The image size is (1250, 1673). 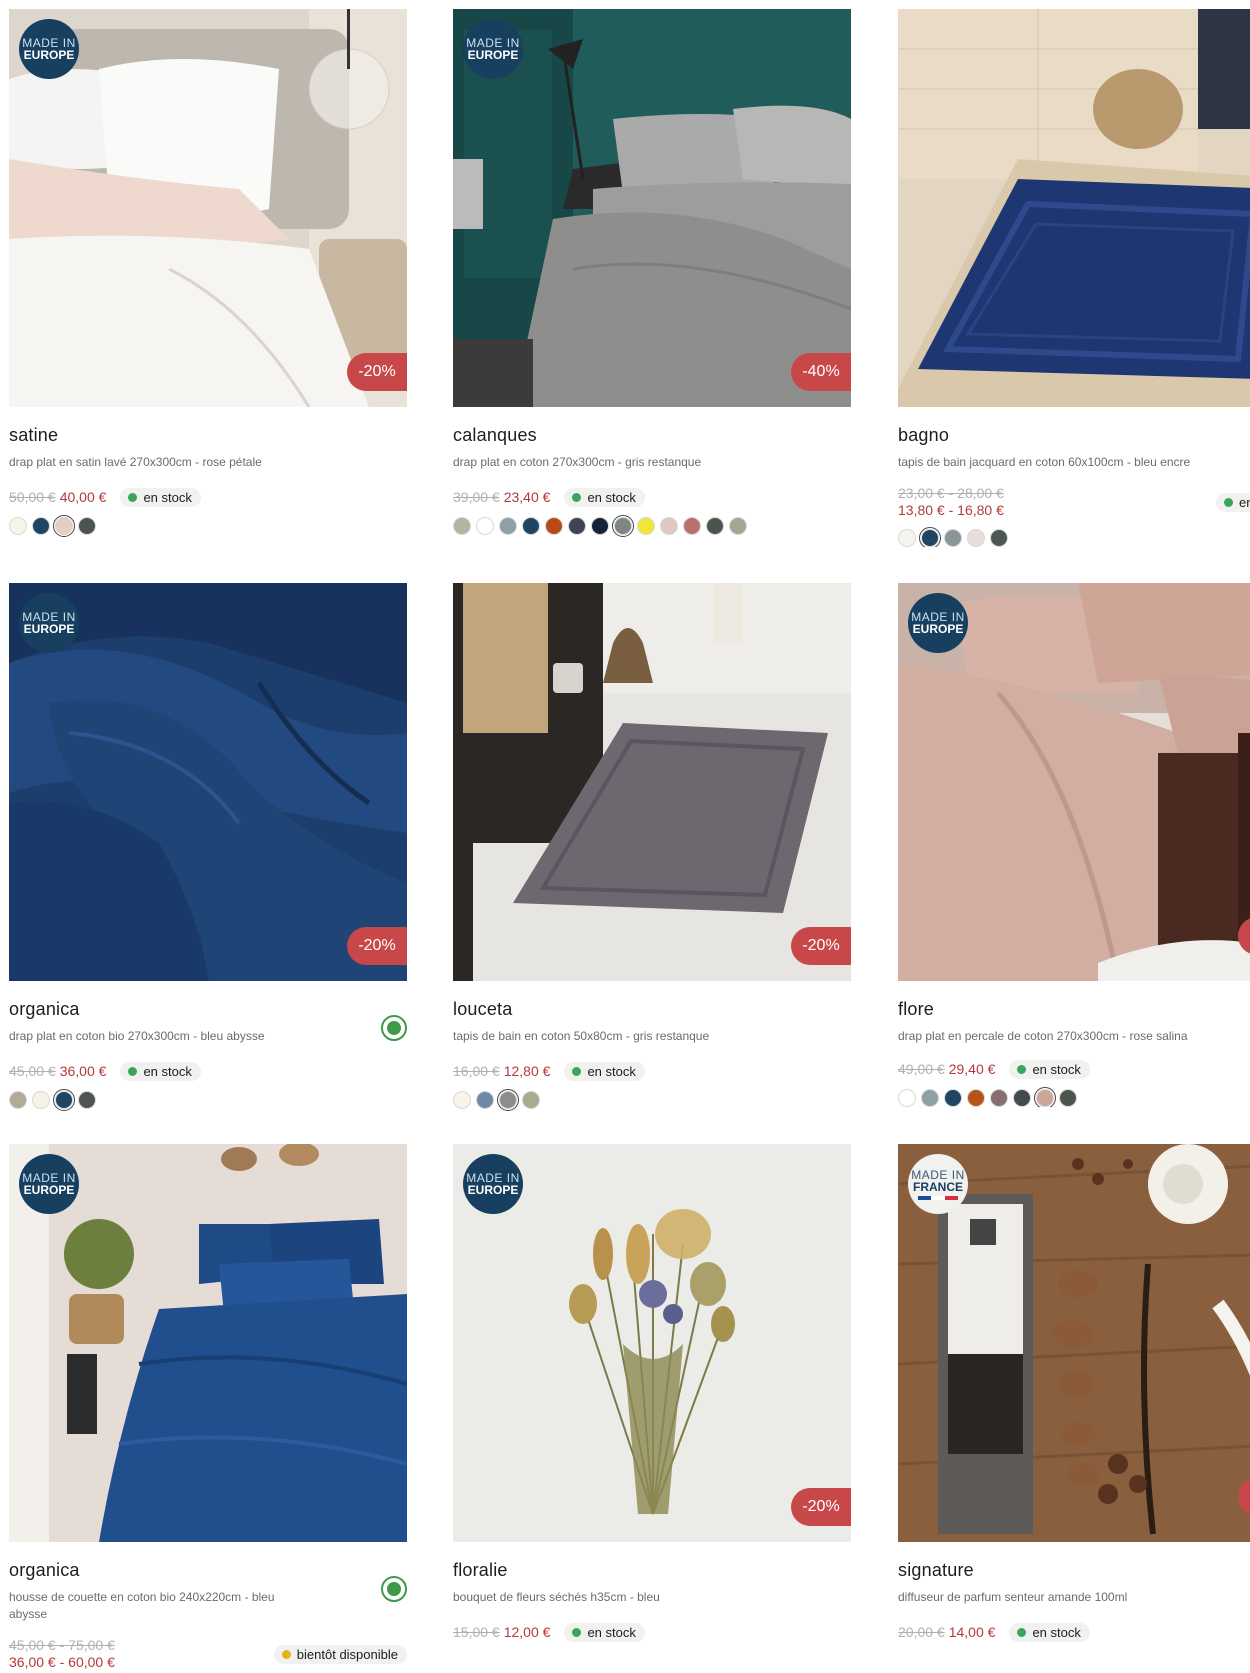 What do you see at coordinates (652, 208) in the screenshot?
I see `product-image: MADE IN EUROPE -40%` at bounding box center [652, 208].